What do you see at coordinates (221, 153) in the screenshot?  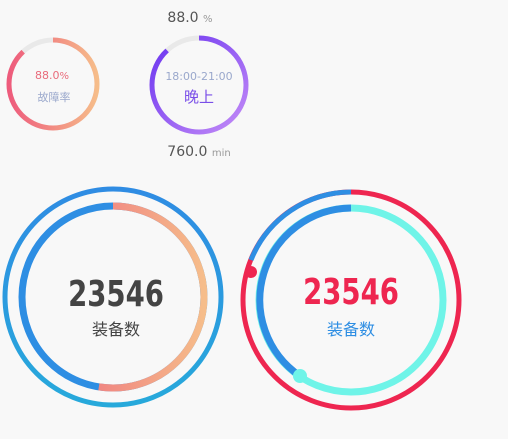 I see `duration-unit: min` at bounding box center [221, 153].